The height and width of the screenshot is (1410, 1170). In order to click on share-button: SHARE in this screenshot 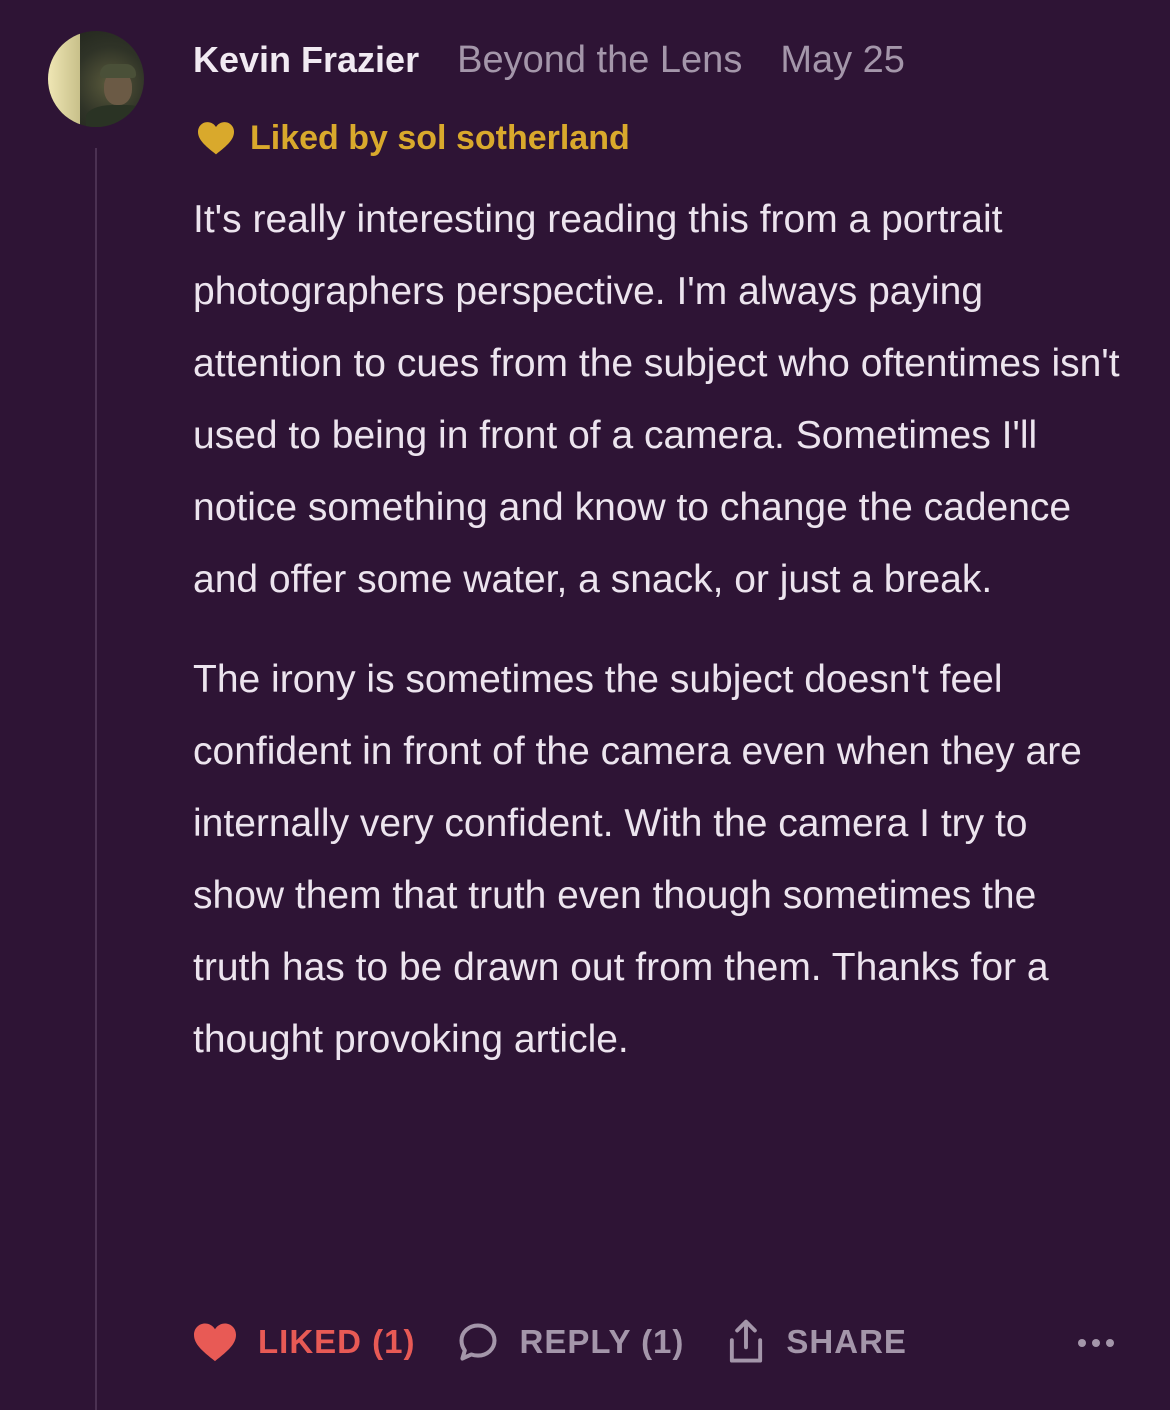, I will do `click(816, 1342)`.